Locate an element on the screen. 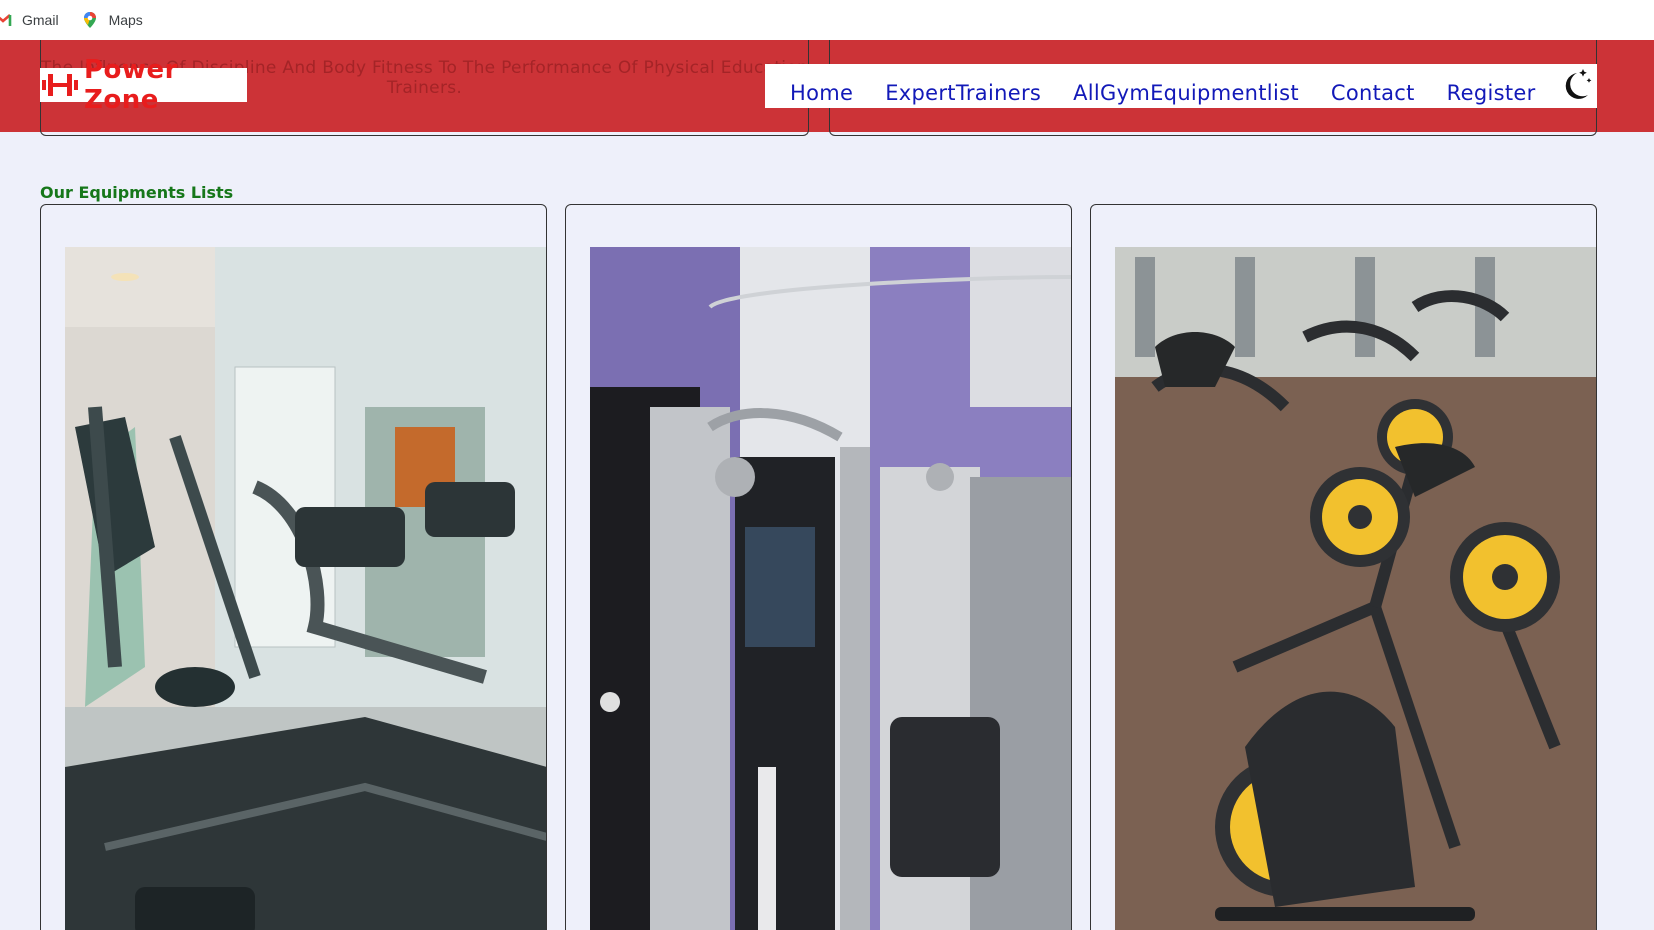  gmail-icon is located at coordinates (6, 20).